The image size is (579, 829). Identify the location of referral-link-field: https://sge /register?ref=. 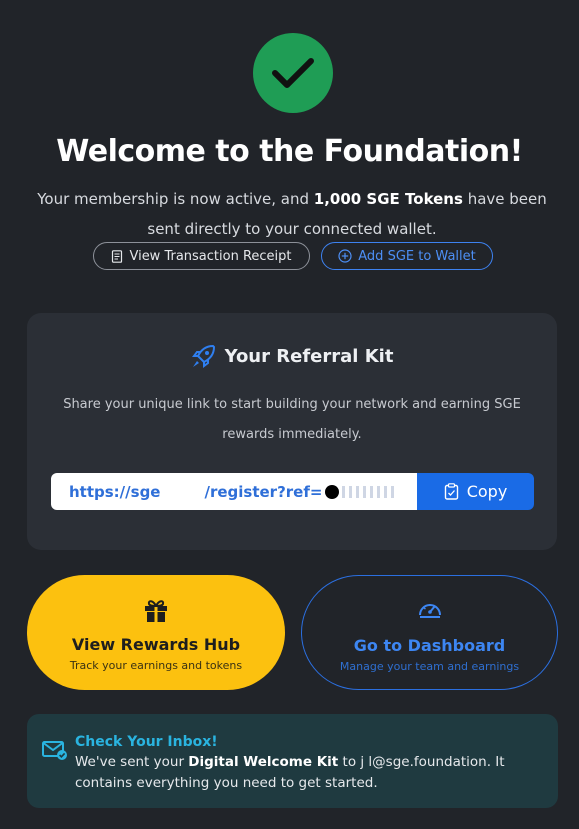
(234, 491).